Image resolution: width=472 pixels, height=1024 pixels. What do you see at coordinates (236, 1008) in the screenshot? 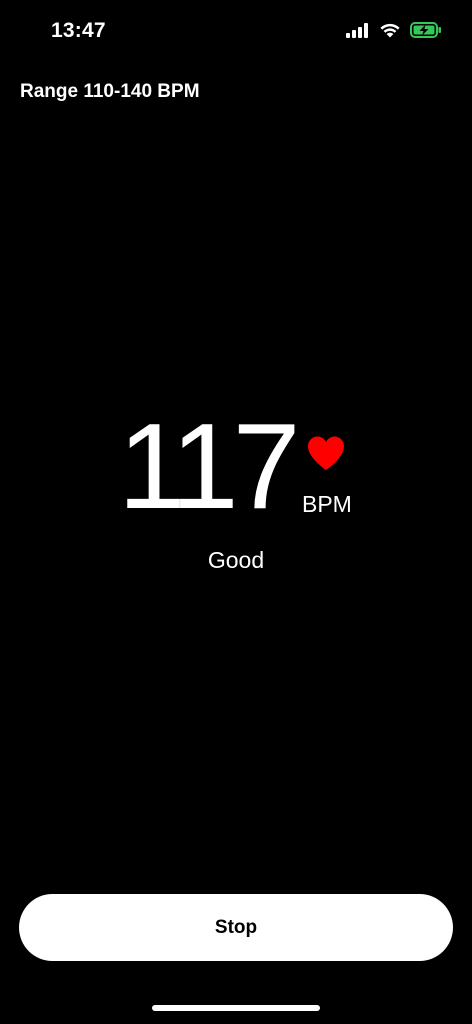
I see `home-indicator` at bounding box center [236, 1008].